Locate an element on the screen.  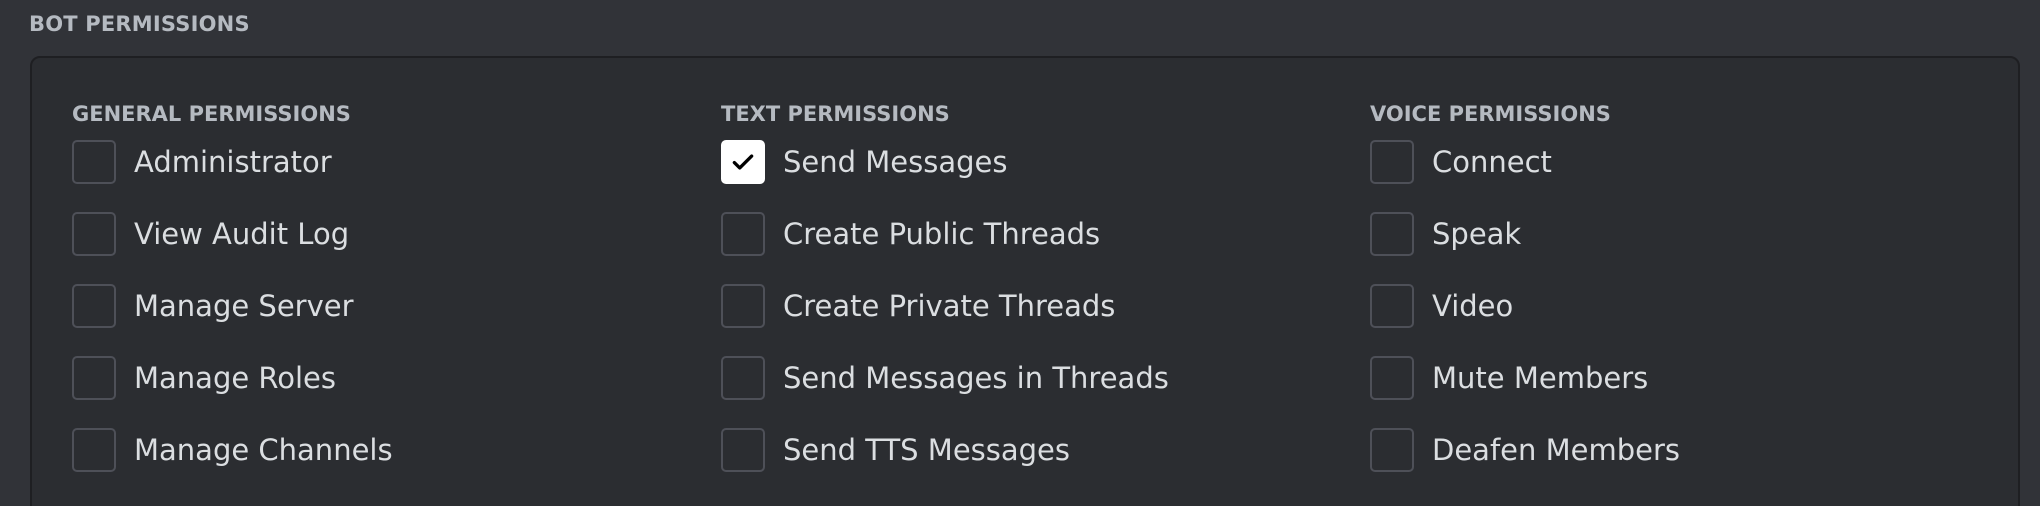
perm-label: Manage Roles is located at coordinates (235, 378).